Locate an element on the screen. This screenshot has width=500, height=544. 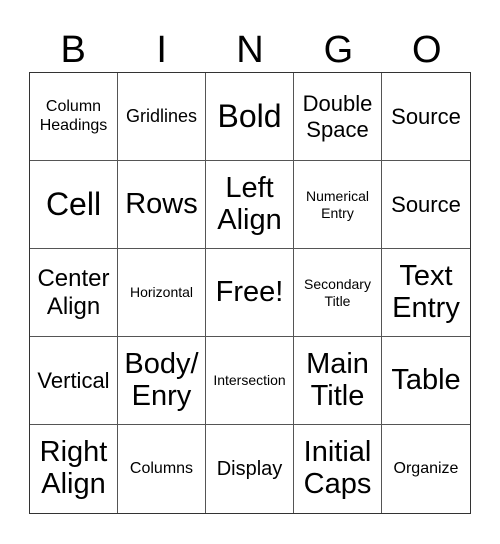
bingo-cell: Cell is located at coordinates (74, 205).